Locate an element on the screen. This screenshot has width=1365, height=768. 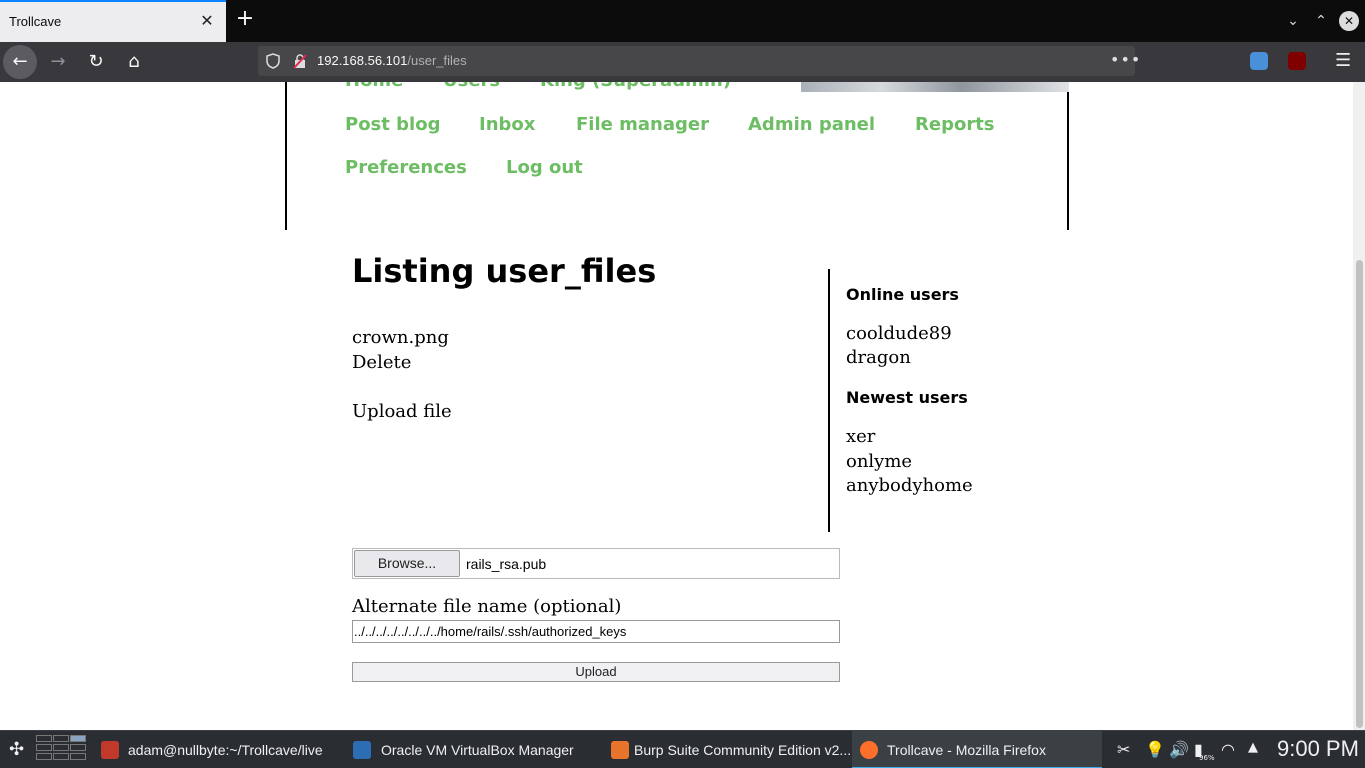
url-text: 192.168.56.101/user_files is located at coordinates (392, 60).